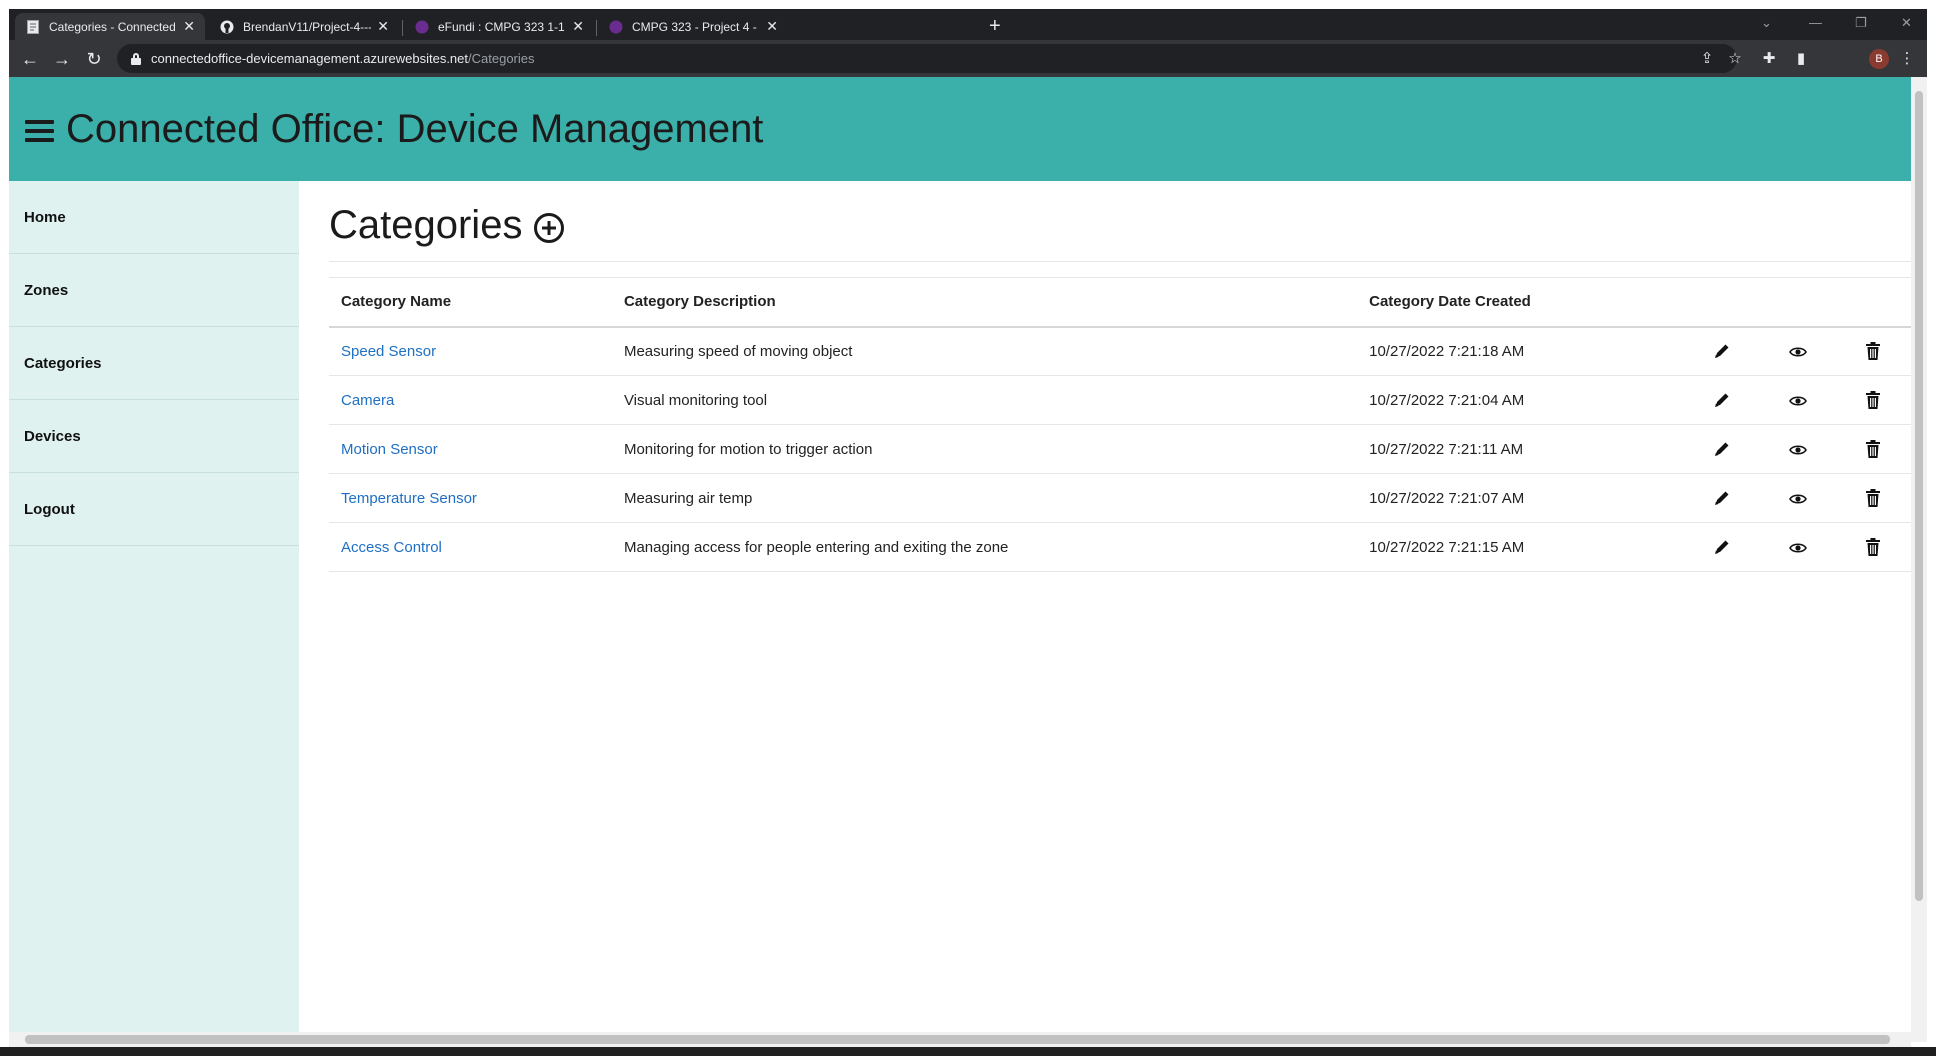 The width and height of the screenshot is (1936, 1056). I want to click on category-name-link: Motion Sensor, so click(389, 449).